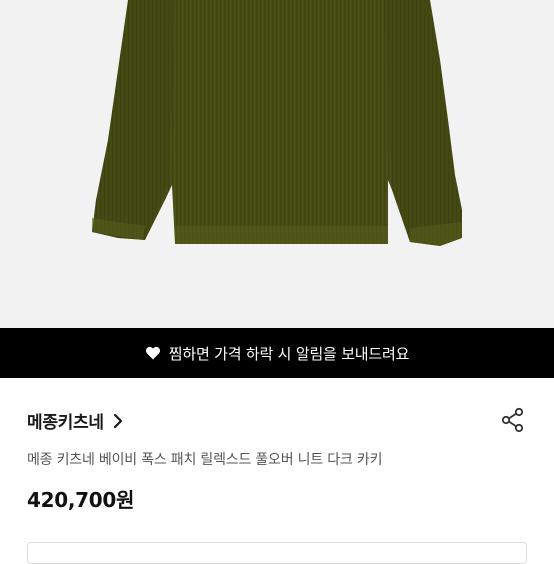  What do you see at coordinates (289, 353) in the screenshot?
I see `wish-alert-text: 찜하면 가격 하락 시 알림을 보내드려요` at bounding box center [289, 353].